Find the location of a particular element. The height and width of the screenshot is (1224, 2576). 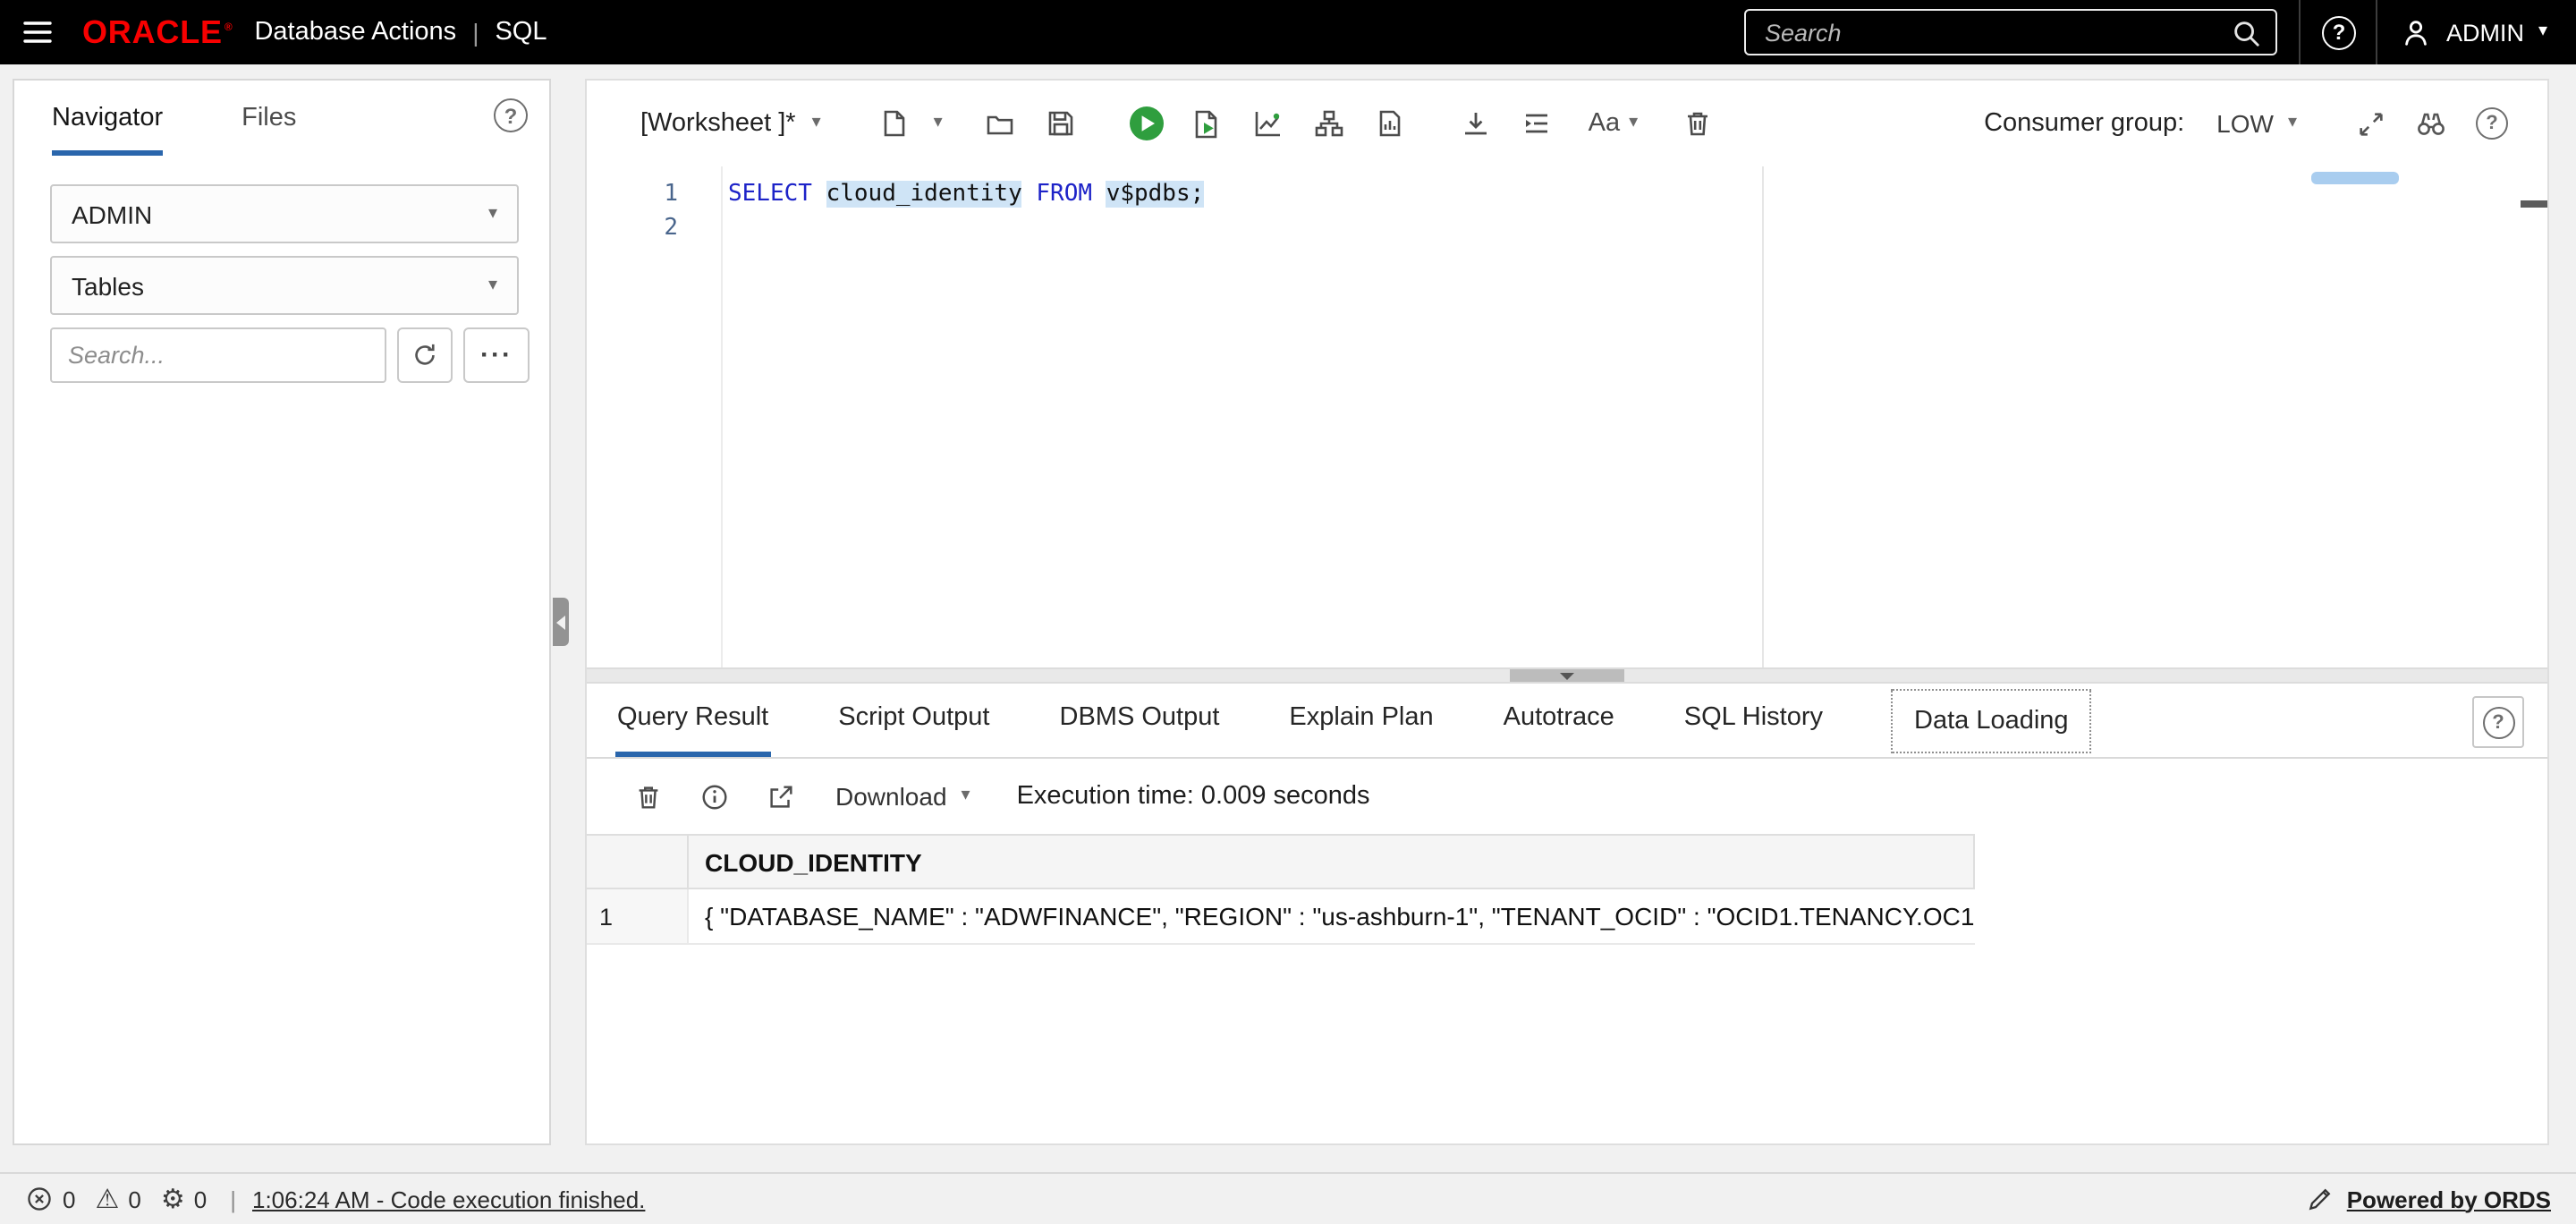

download-label: Download is located at coordinates (891, 796).